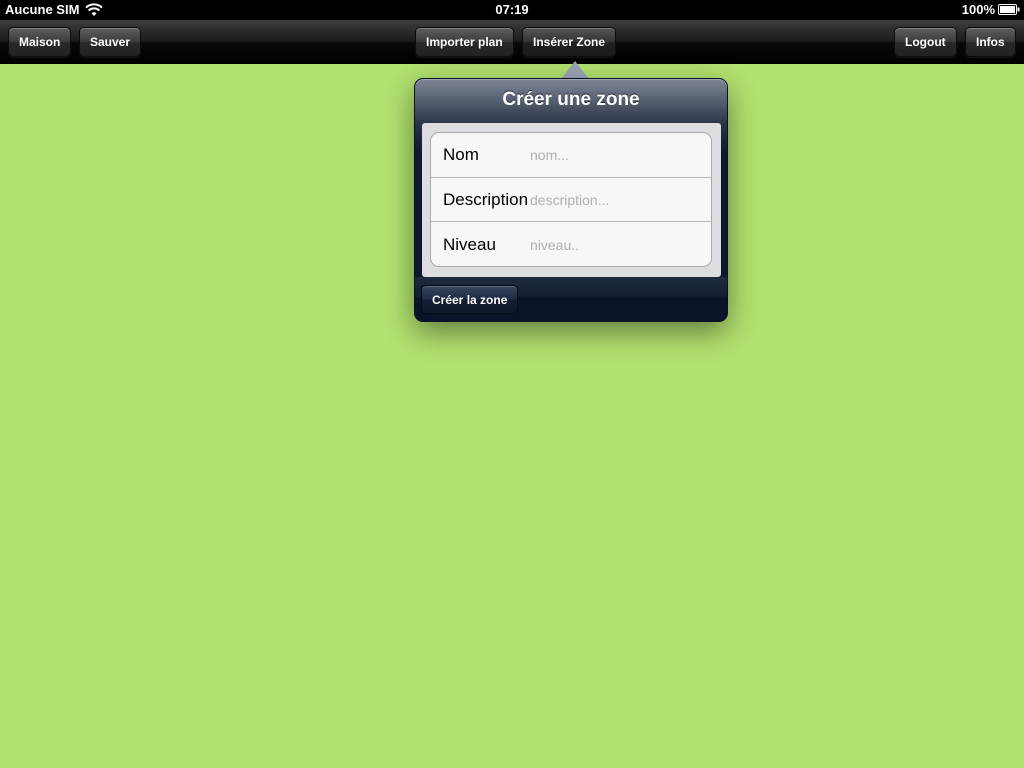  Describe the element at coordinates (469, 244) in the screenshot. I see `niveau-label: Niveau` at that location.